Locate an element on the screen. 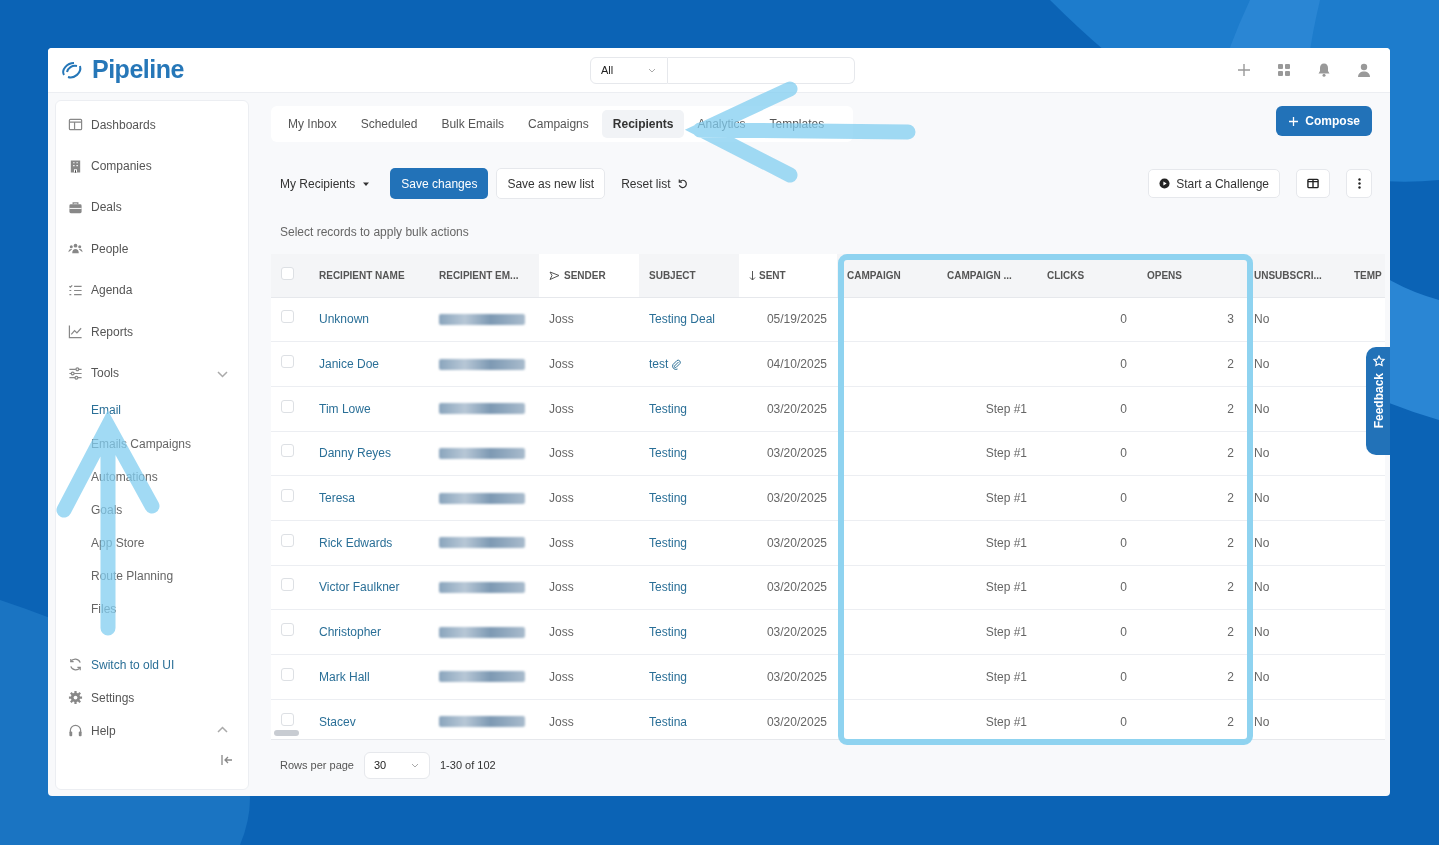  column-header: CLICKS is located at coordinates (1066, 275).